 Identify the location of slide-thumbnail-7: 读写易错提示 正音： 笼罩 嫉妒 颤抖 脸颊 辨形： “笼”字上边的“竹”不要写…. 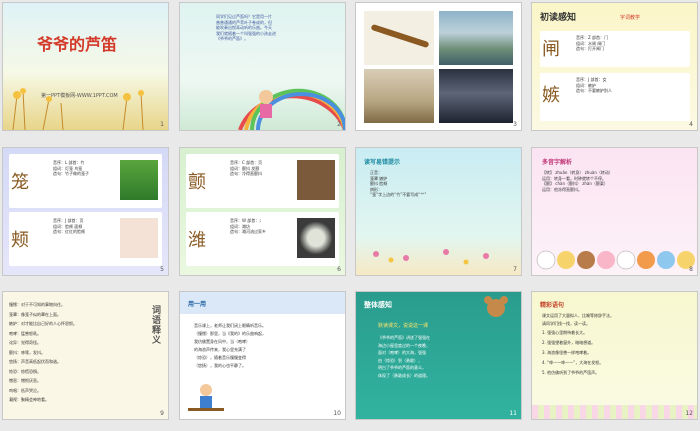
(438, 211).